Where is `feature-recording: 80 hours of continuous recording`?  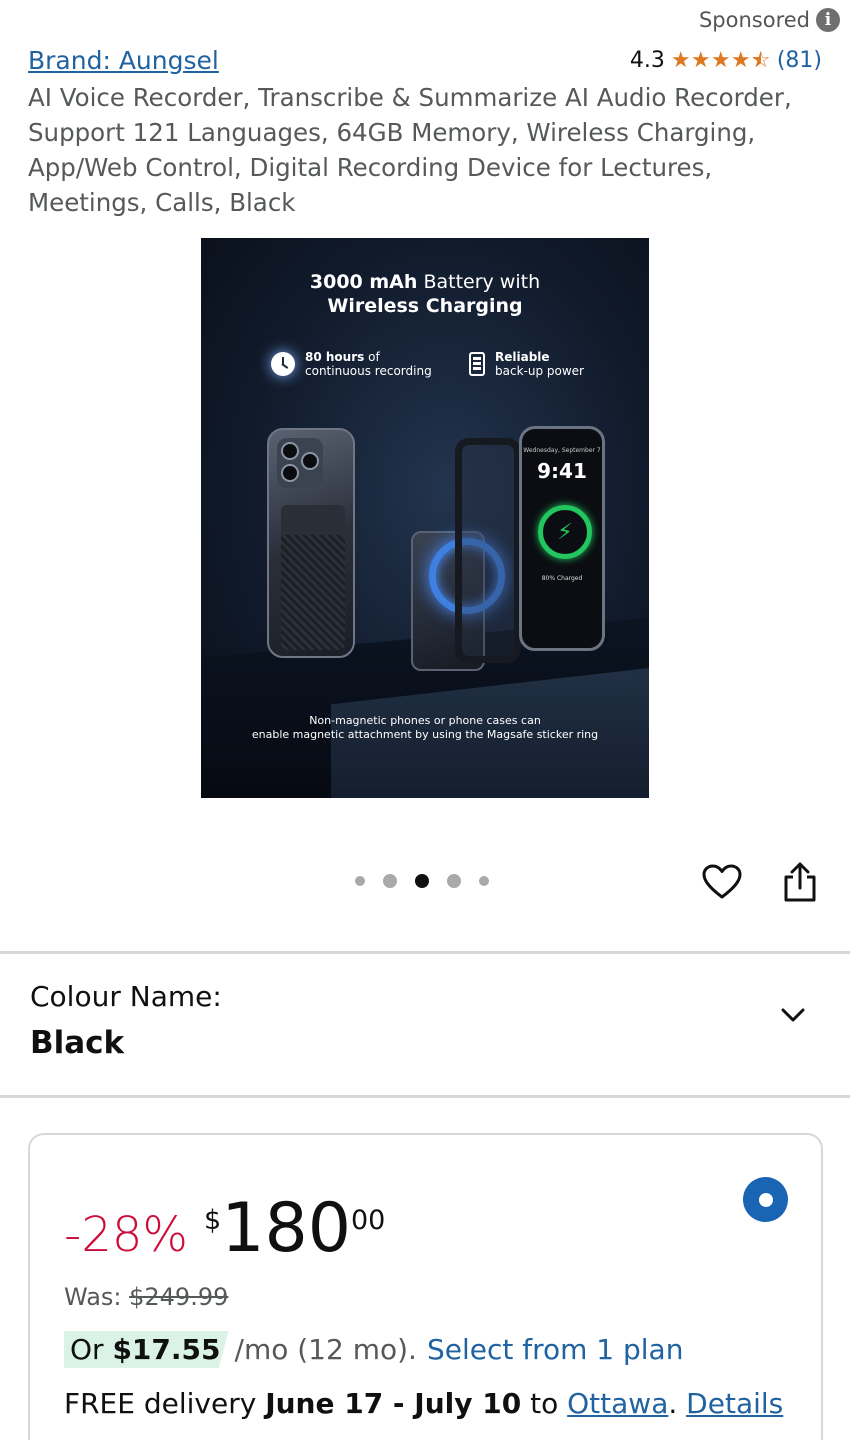
feature-recording: 80 hours of continuous recording is located at coordinates (351, 364).